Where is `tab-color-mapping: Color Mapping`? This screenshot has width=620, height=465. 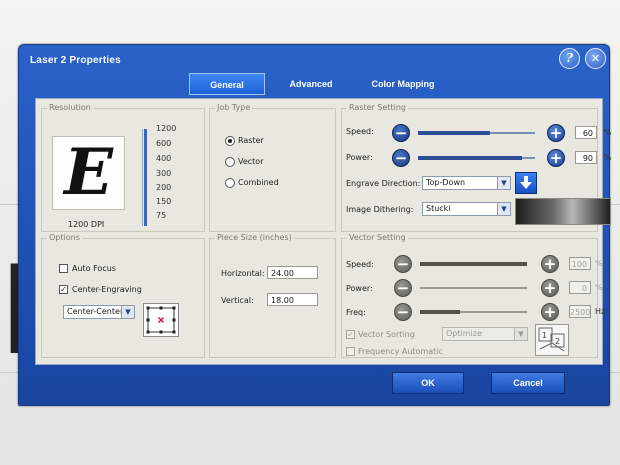
tab-color-mapping: Color Mapping is located at coordinates (403, 84).